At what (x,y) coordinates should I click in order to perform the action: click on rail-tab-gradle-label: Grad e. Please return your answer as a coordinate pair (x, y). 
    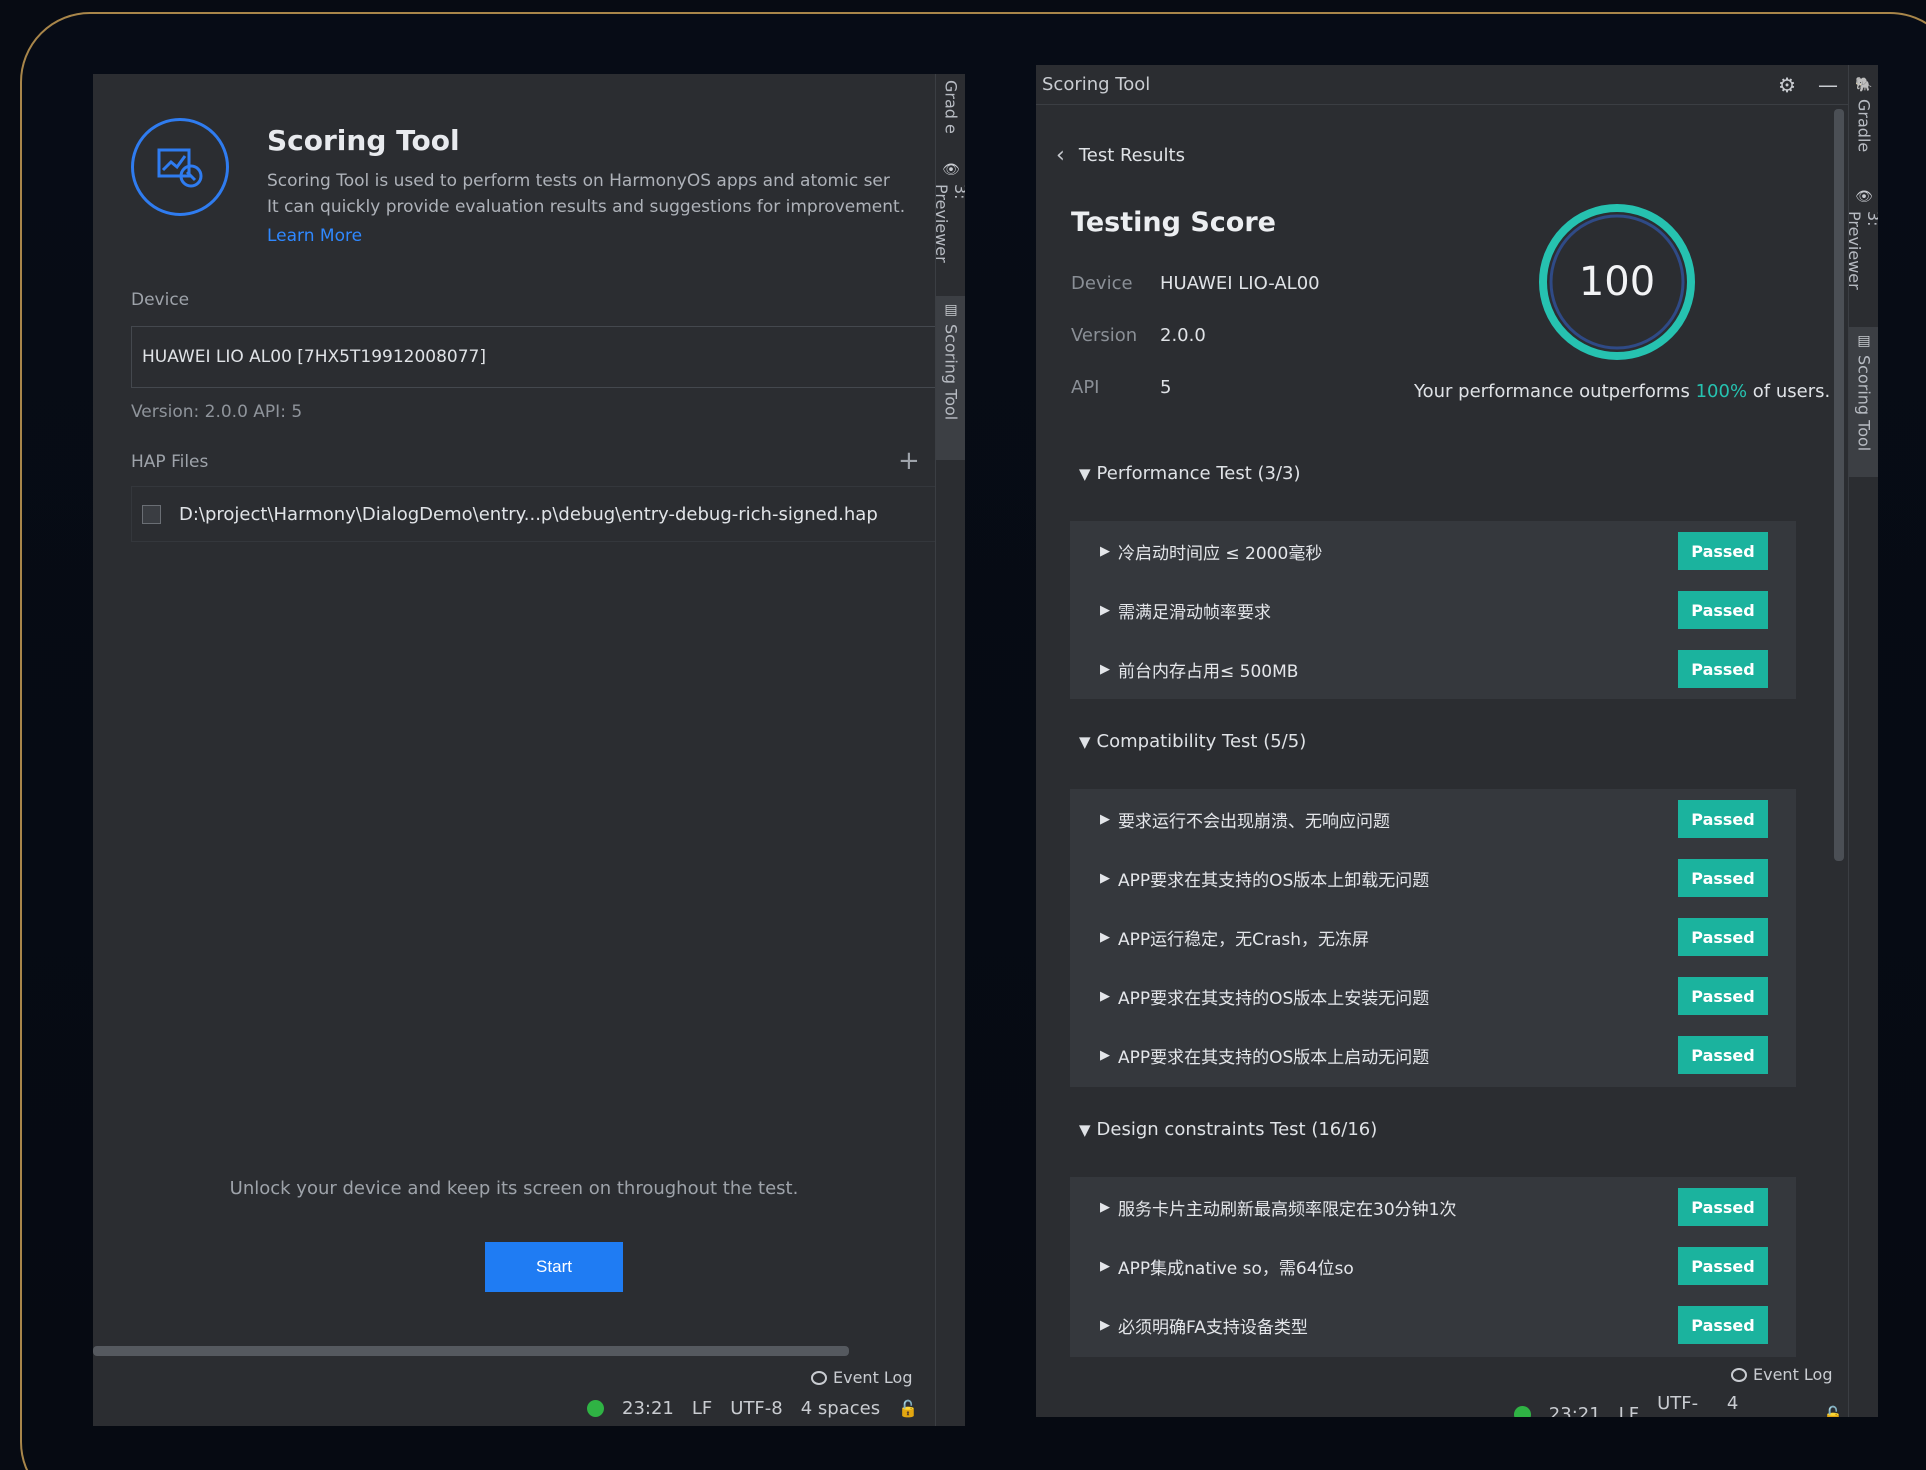
    Looking at the image, I should click on (951, 107).